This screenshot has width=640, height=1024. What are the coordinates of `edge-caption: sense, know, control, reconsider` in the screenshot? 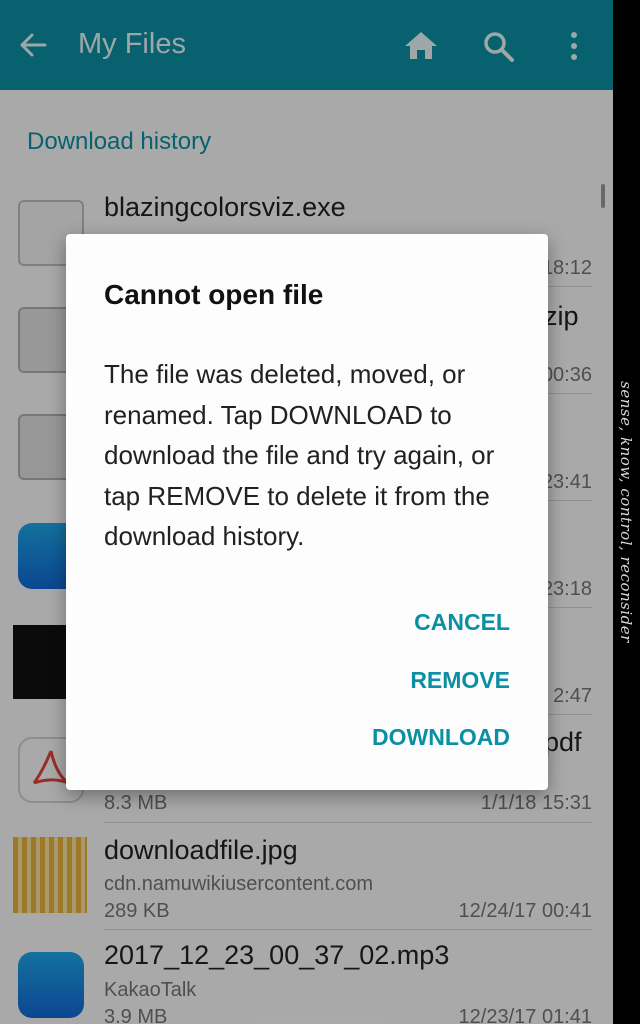 It's located at (626, 512).